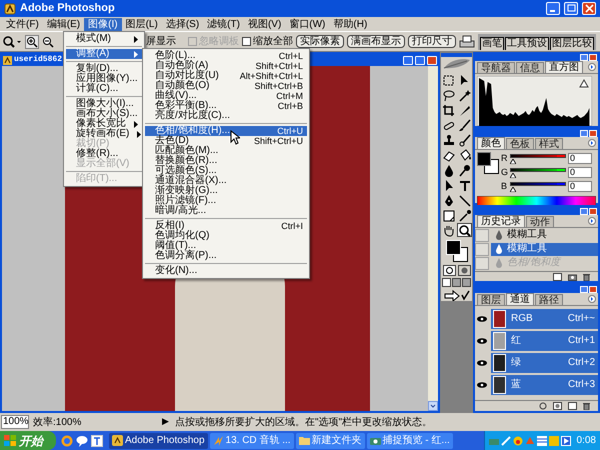 This screenshot has height=450, width=600. Describe the element at coordinates (265, 24) in the screenshot. I see `menu-bar-item: 视图(V)` at that location.